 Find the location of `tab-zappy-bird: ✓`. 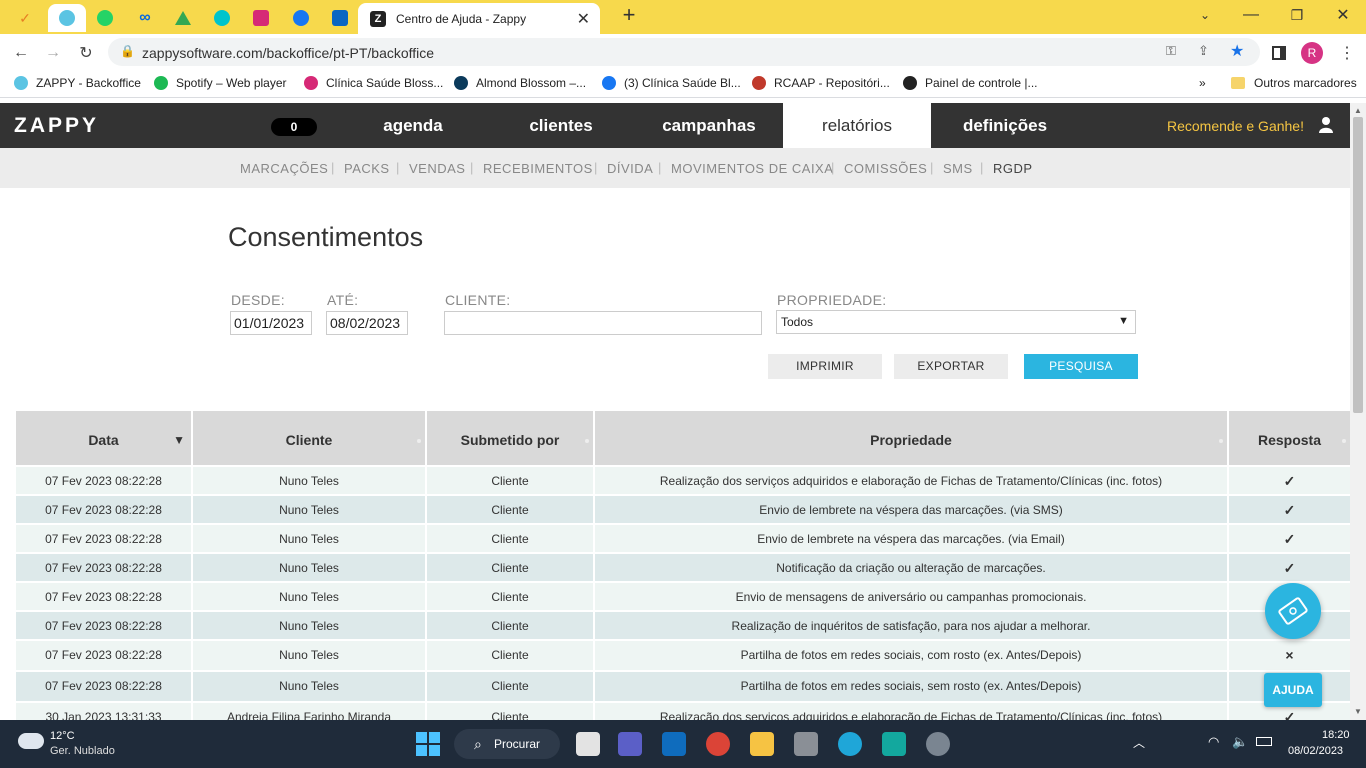

tab-zappy-bird: ✓ is located at coordinates (25, 18).